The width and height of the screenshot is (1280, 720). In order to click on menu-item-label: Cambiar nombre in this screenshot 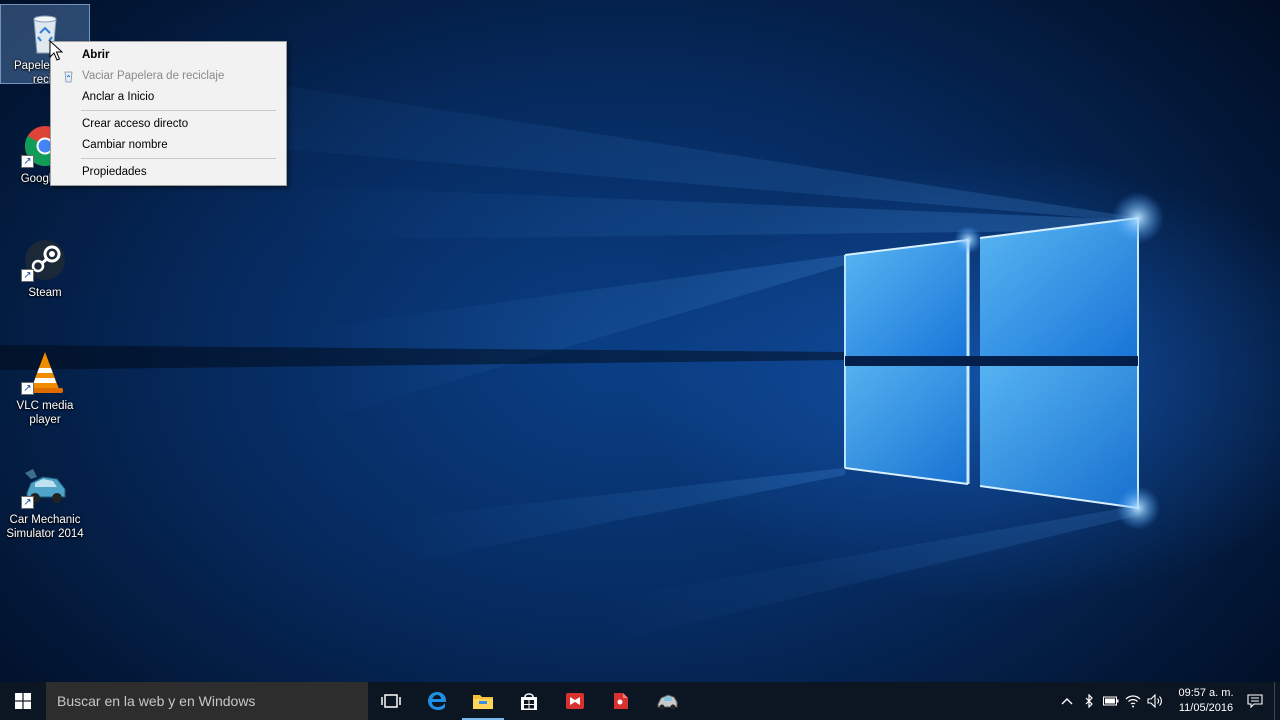, I will do `click(125, 145)`.